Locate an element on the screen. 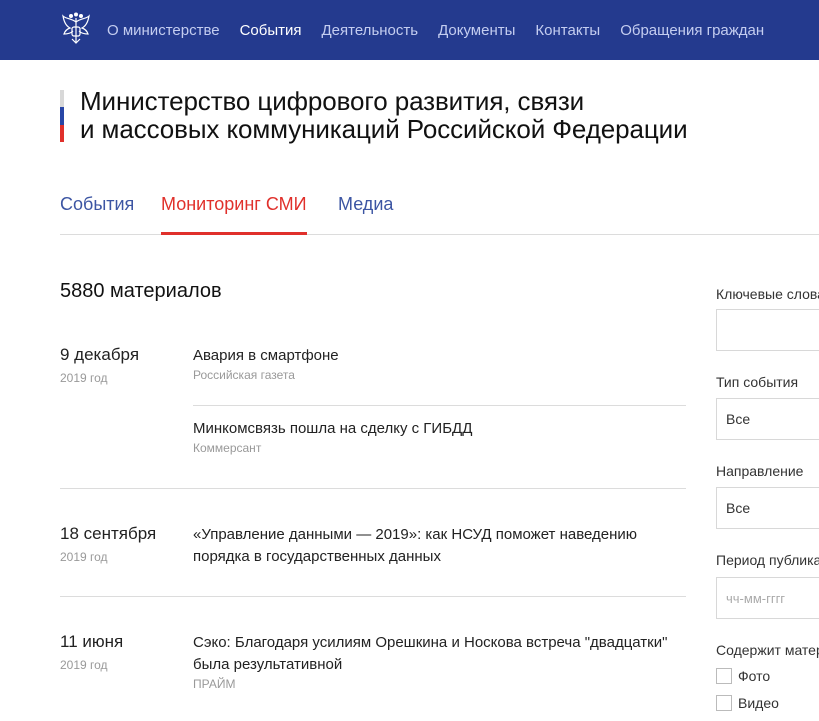 The width and height of the screenshot is (819, 721). nav-item-documents: Документы is located at coordinates (476, 30).